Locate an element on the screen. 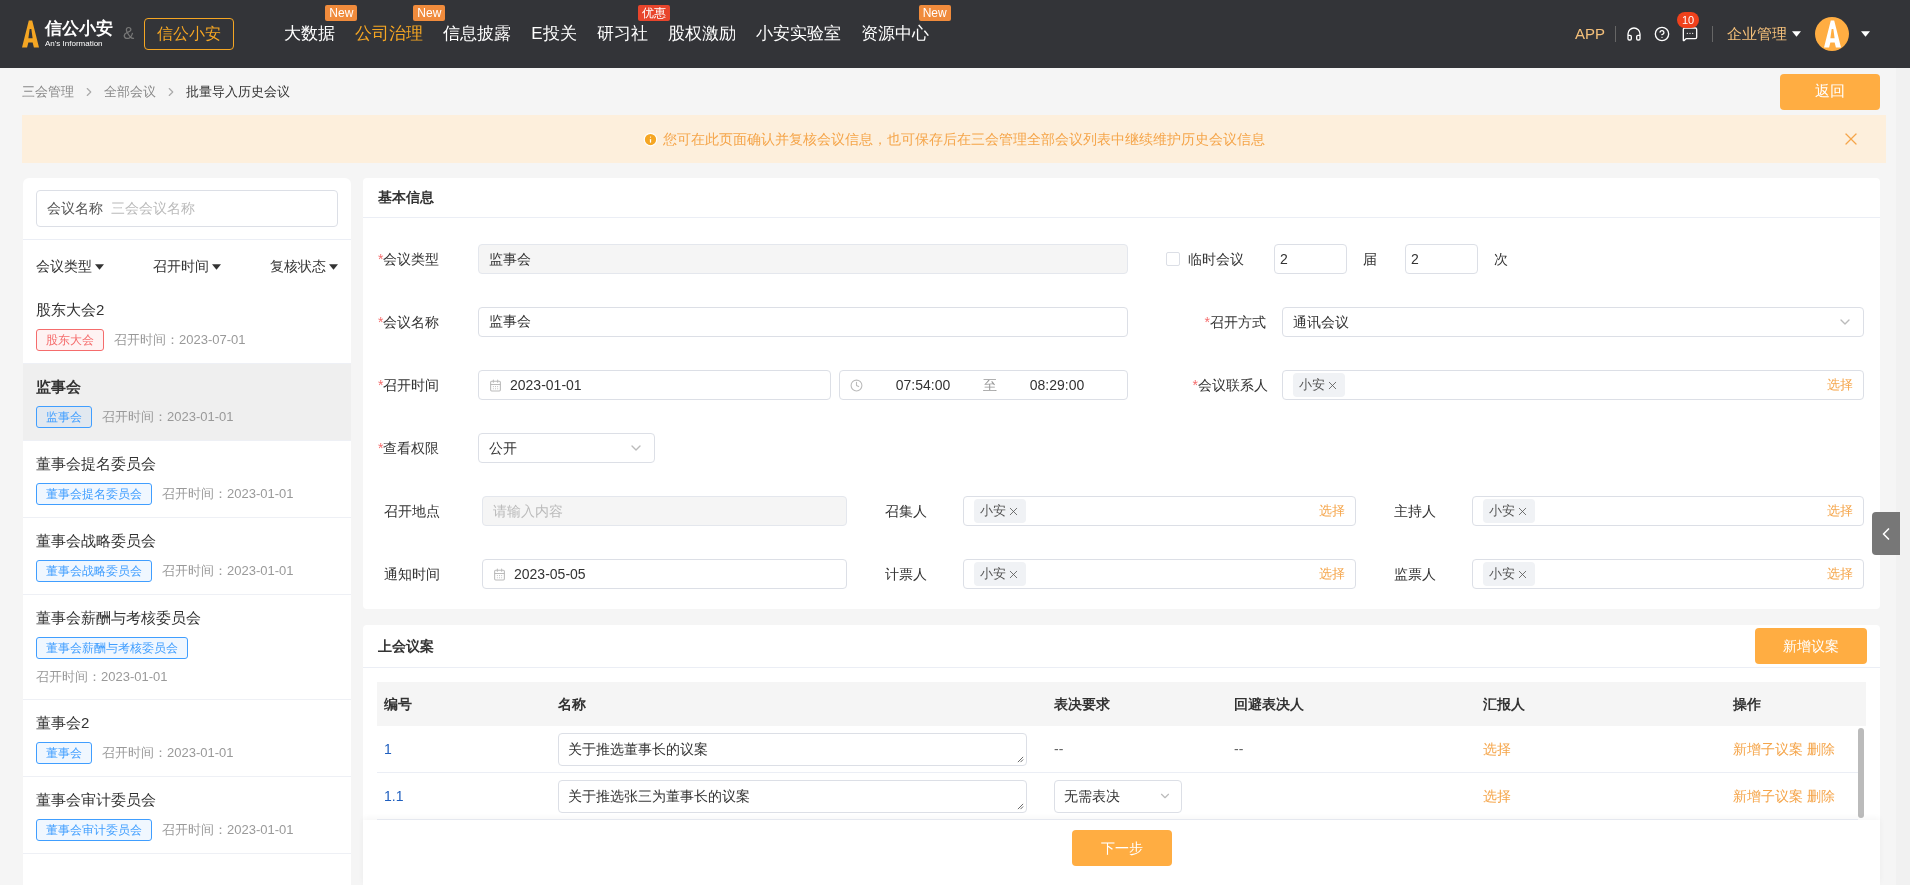 This screenshot has height=885, width=1910. meeting-title: 董事会审计委员会 is located at coordinates (96, 799).